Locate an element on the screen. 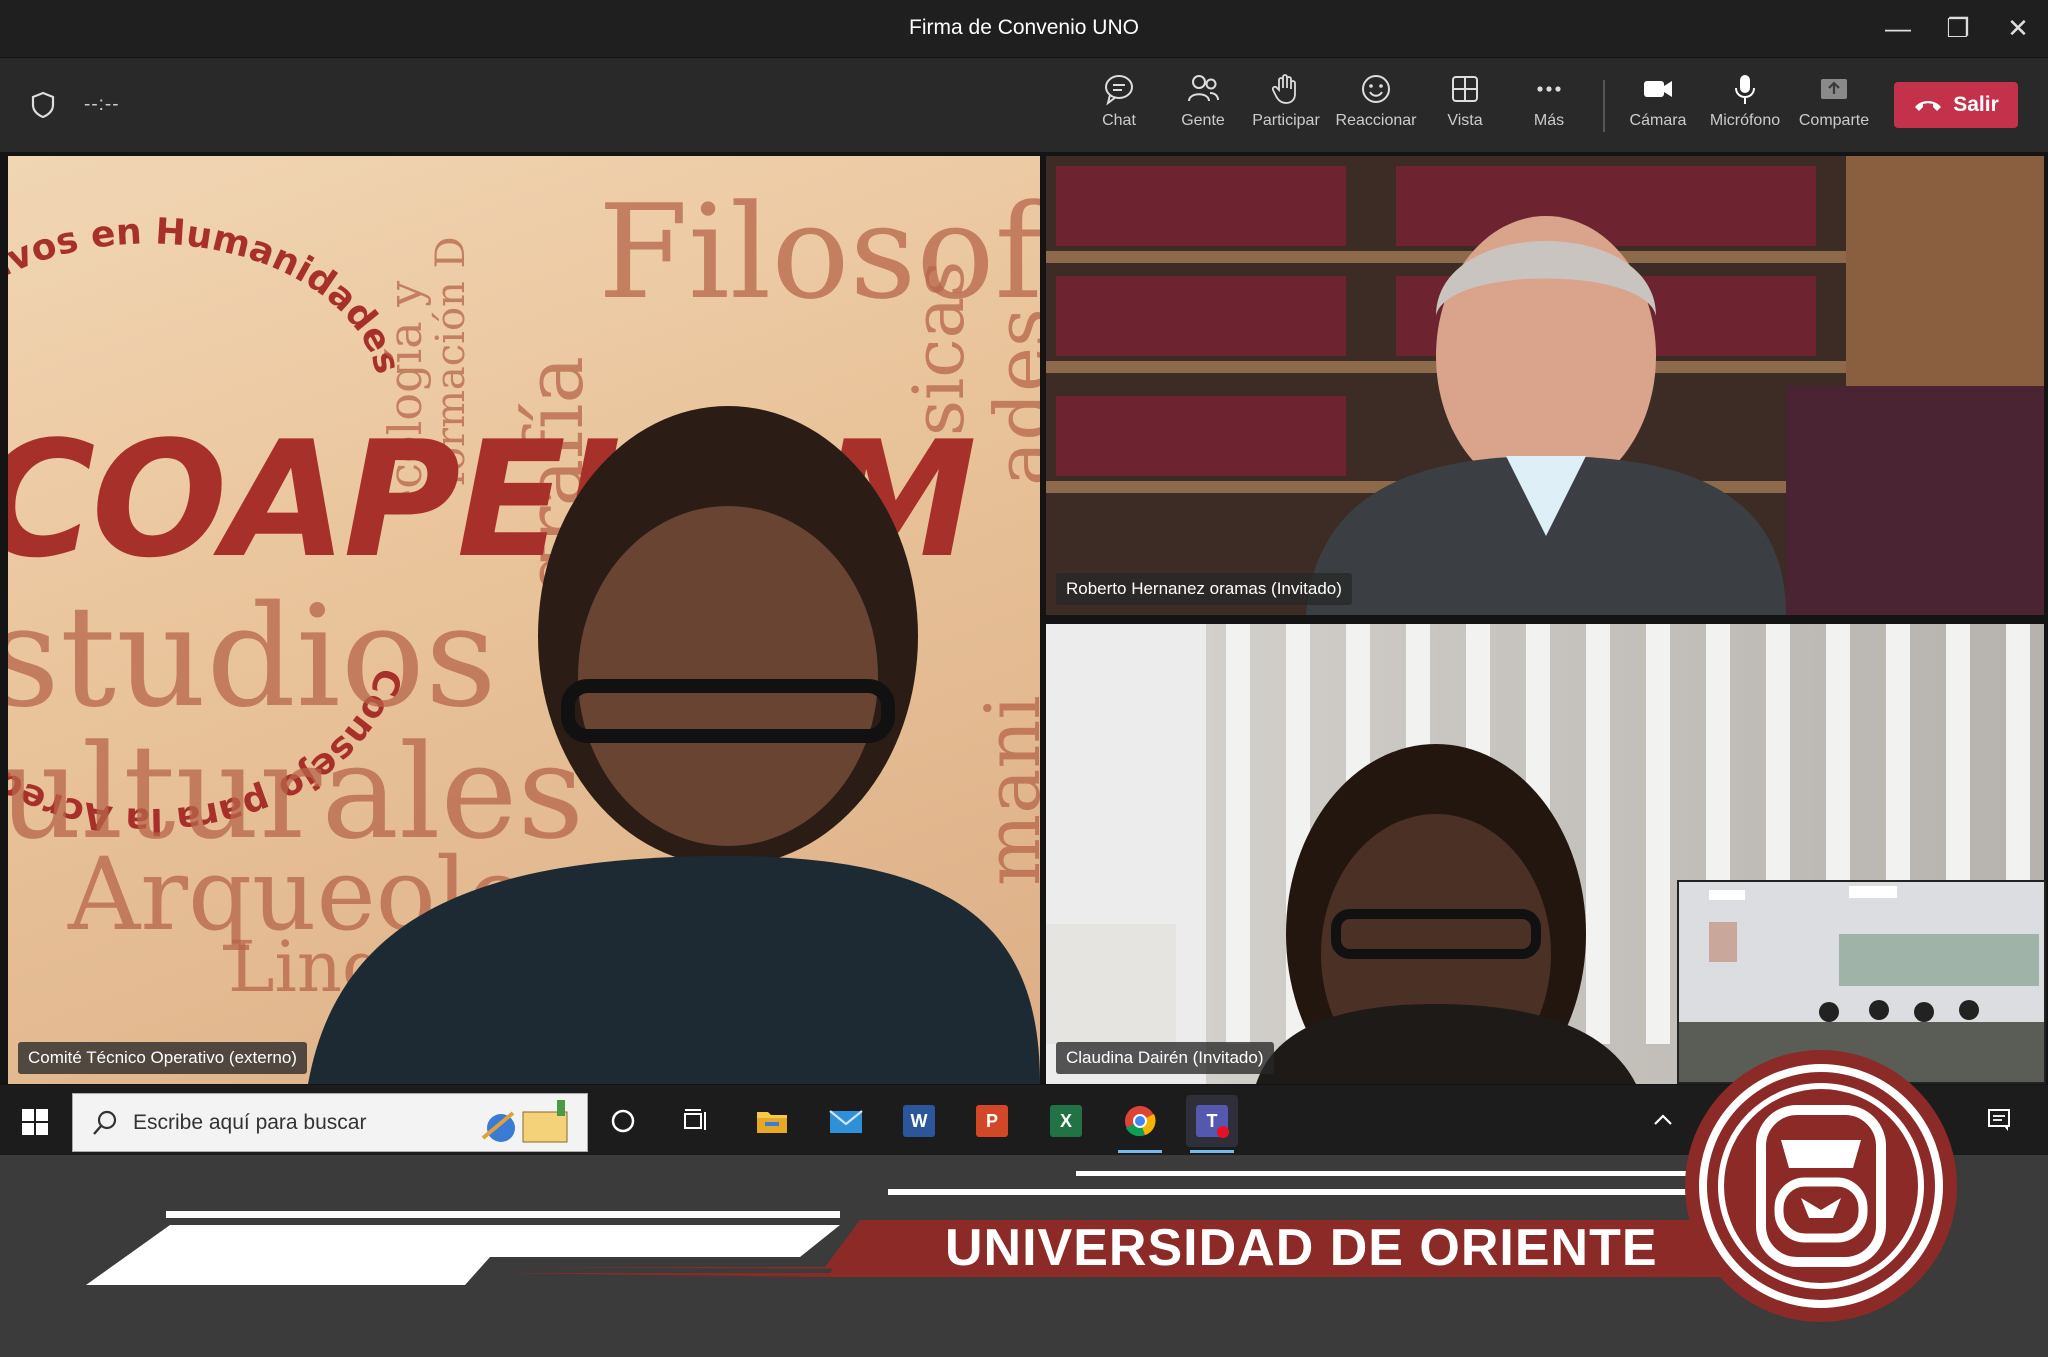 This screenshot has height=1357, width=2048. shield-icon is located at coordinates (43, 105).